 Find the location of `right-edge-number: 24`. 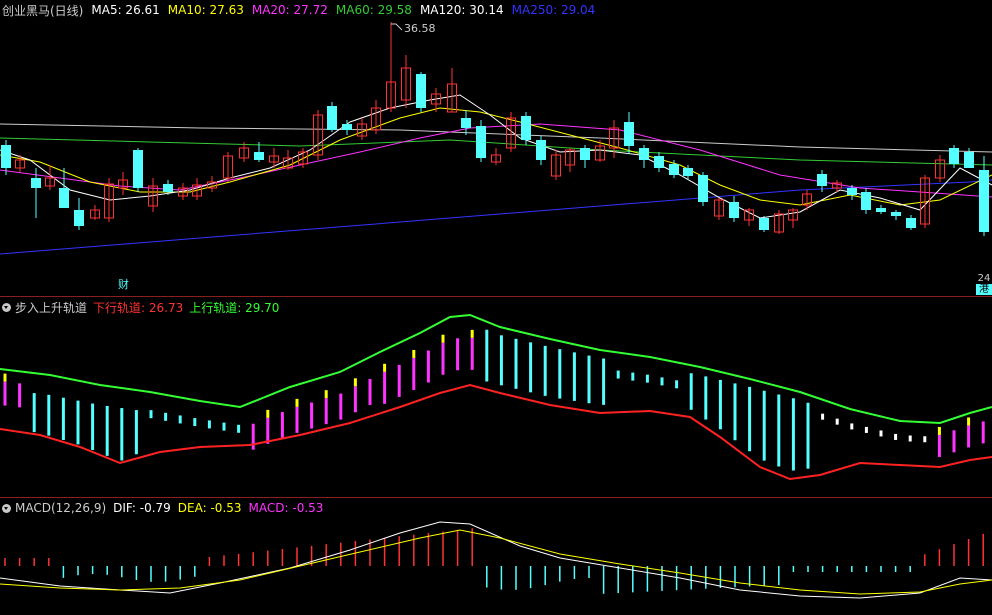

right-edge-number: 24 is located at coordinates (984, 278).